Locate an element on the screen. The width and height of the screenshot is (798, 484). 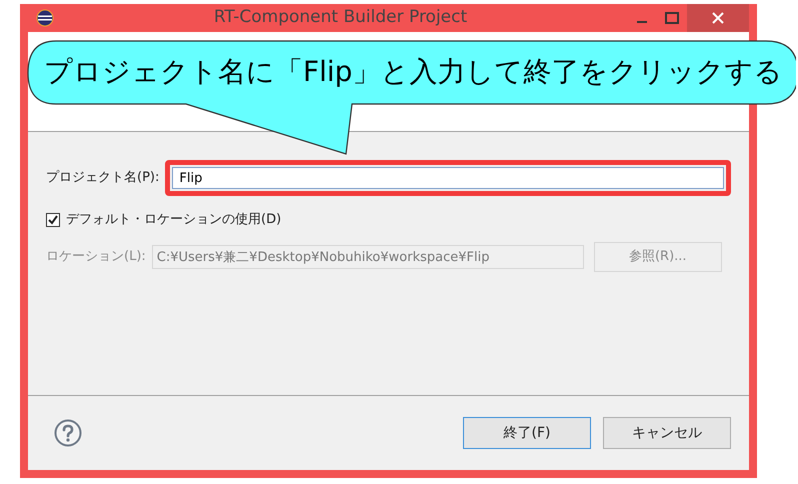
maximize-icon is located at coordinates (672, 18).